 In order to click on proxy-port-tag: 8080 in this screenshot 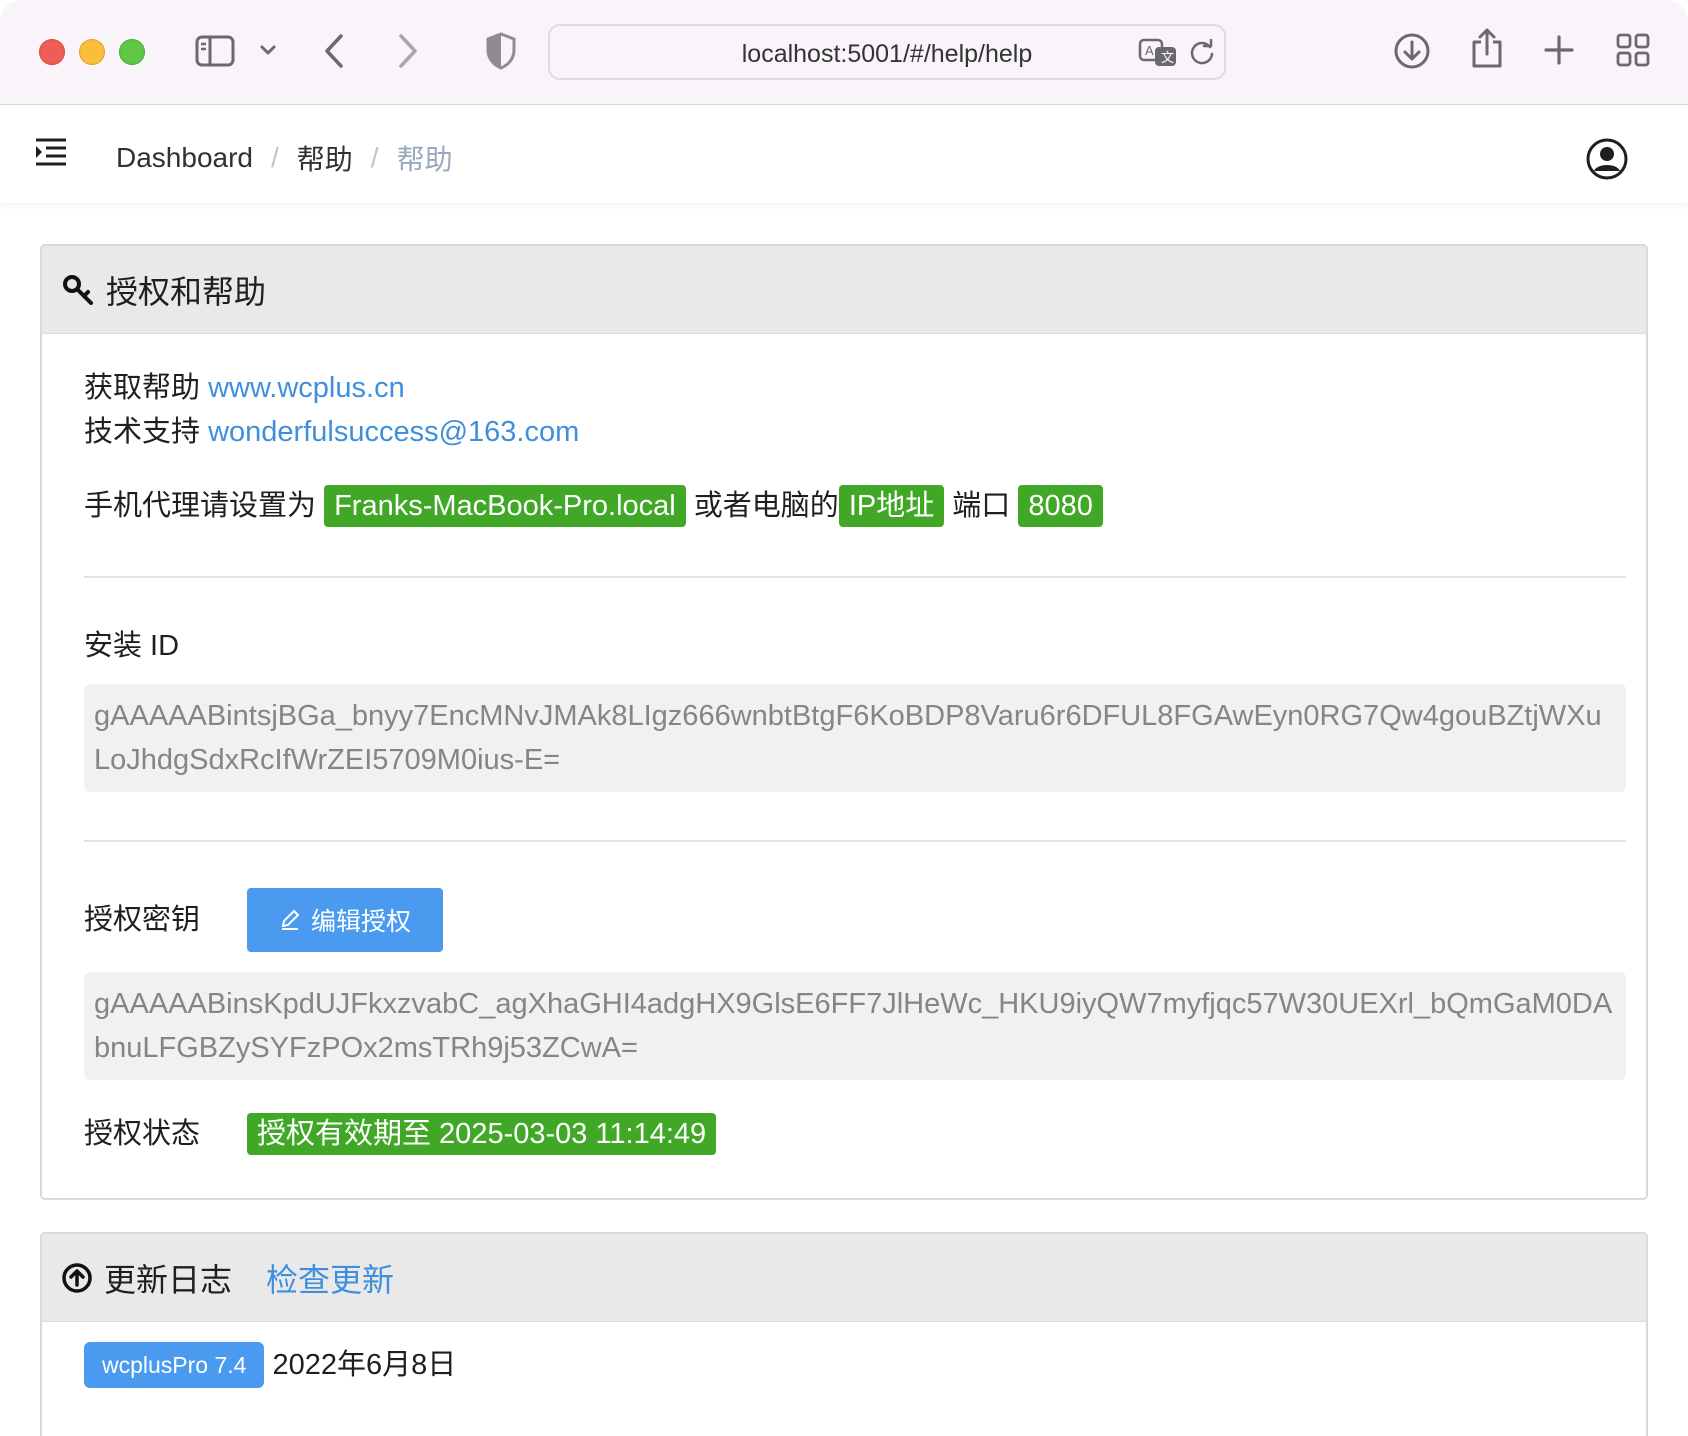, I will do `click(1060, 506)`.